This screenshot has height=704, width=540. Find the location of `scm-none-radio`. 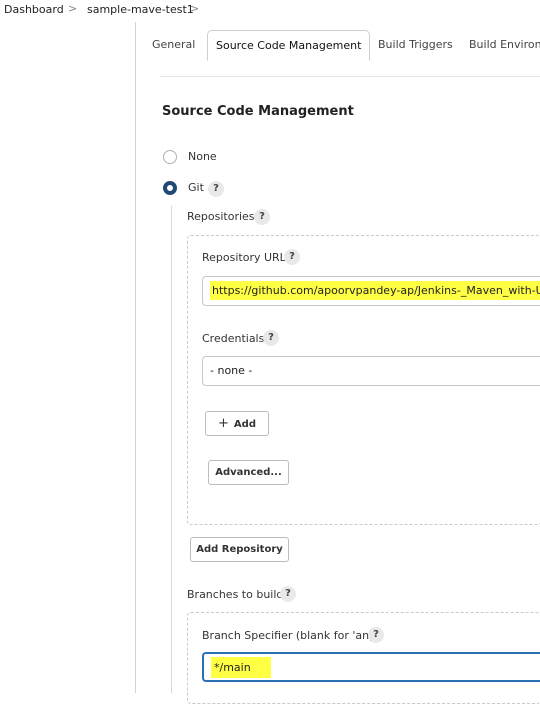

scm-none-radio is located at coordinates (170, 157).